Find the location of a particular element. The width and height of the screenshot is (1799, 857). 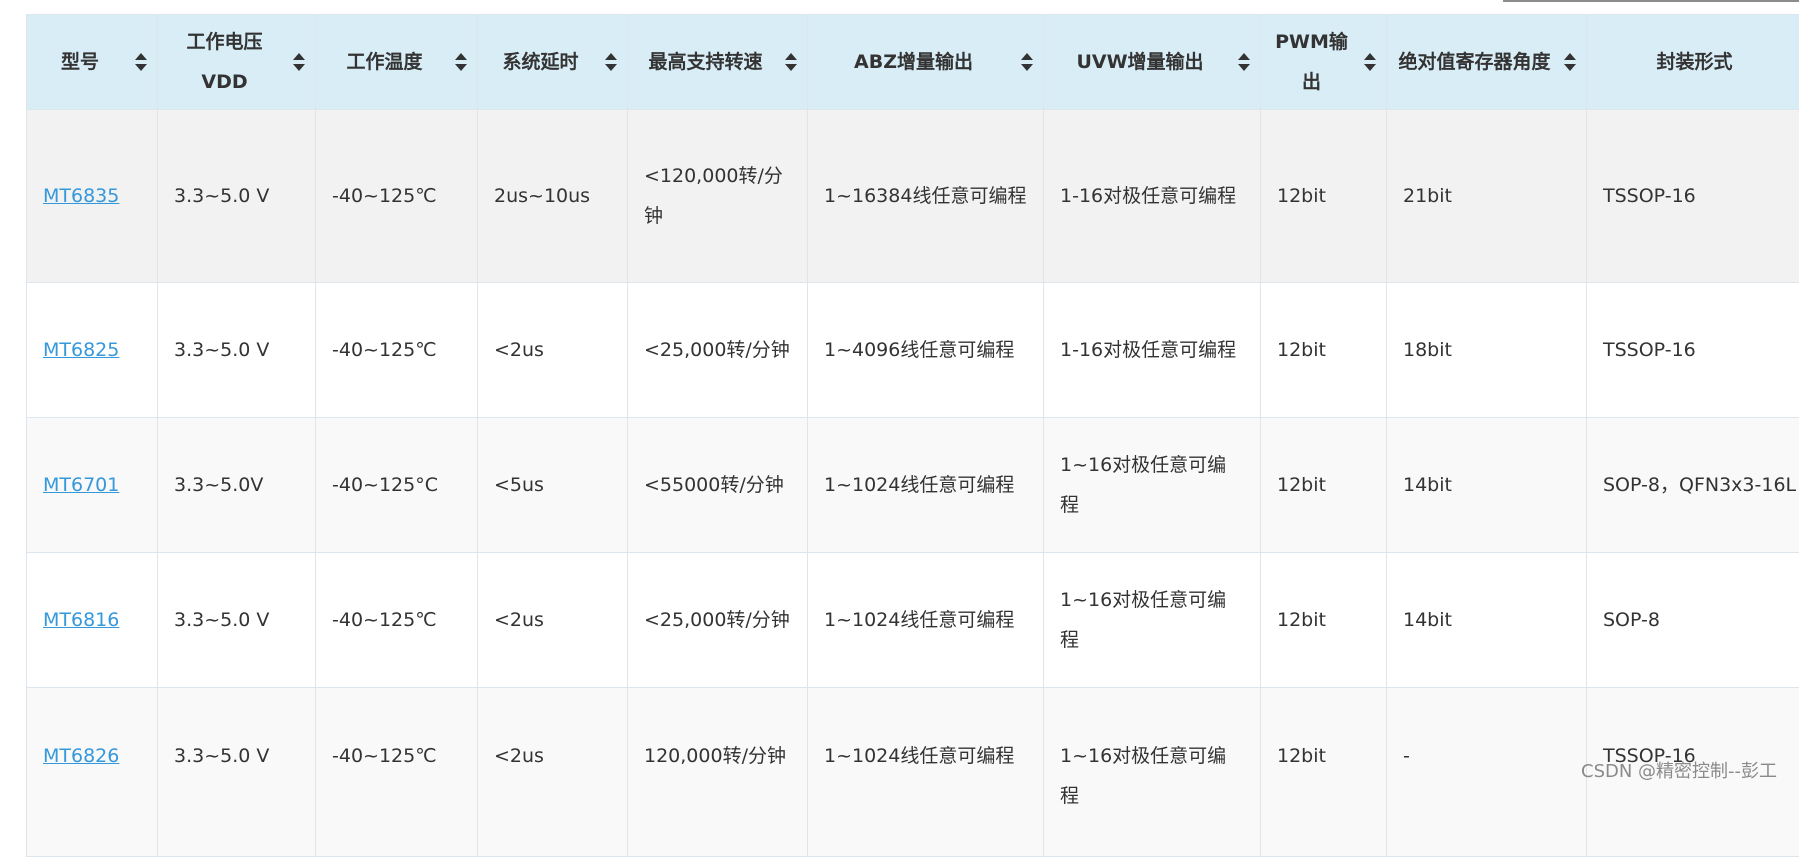

model-cell: MT6816 is located at coordinates (92, 620).